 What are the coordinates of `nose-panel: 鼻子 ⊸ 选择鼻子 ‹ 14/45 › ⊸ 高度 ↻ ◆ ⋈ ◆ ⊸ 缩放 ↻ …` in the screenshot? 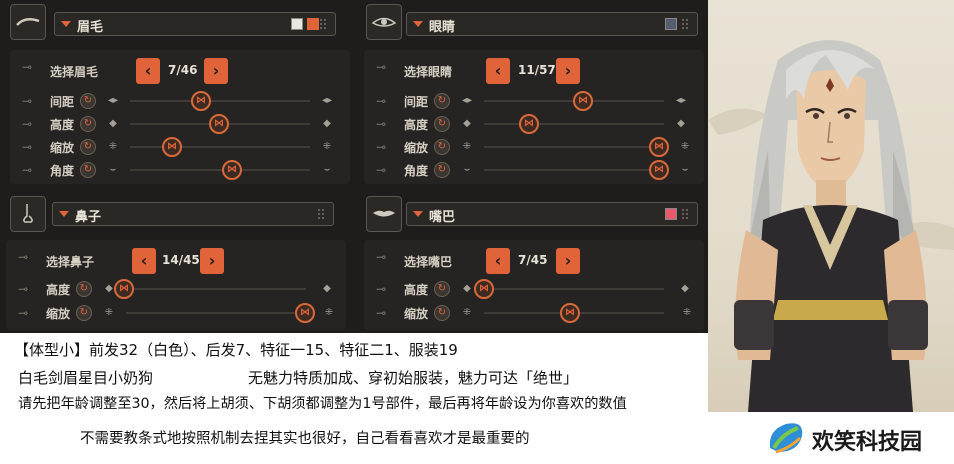 It's located at (175, 262).